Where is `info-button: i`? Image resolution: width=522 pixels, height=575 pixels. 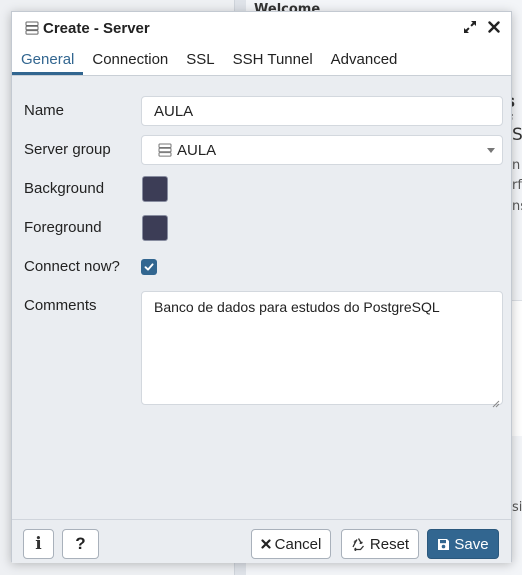 info-button: i is located at coordinates (38, 544).